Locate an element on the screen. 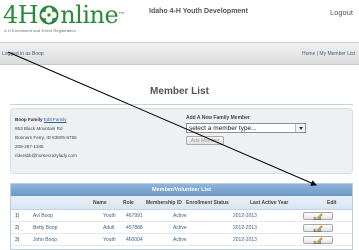  row-index: 3) is located at coordinates (17, 240).